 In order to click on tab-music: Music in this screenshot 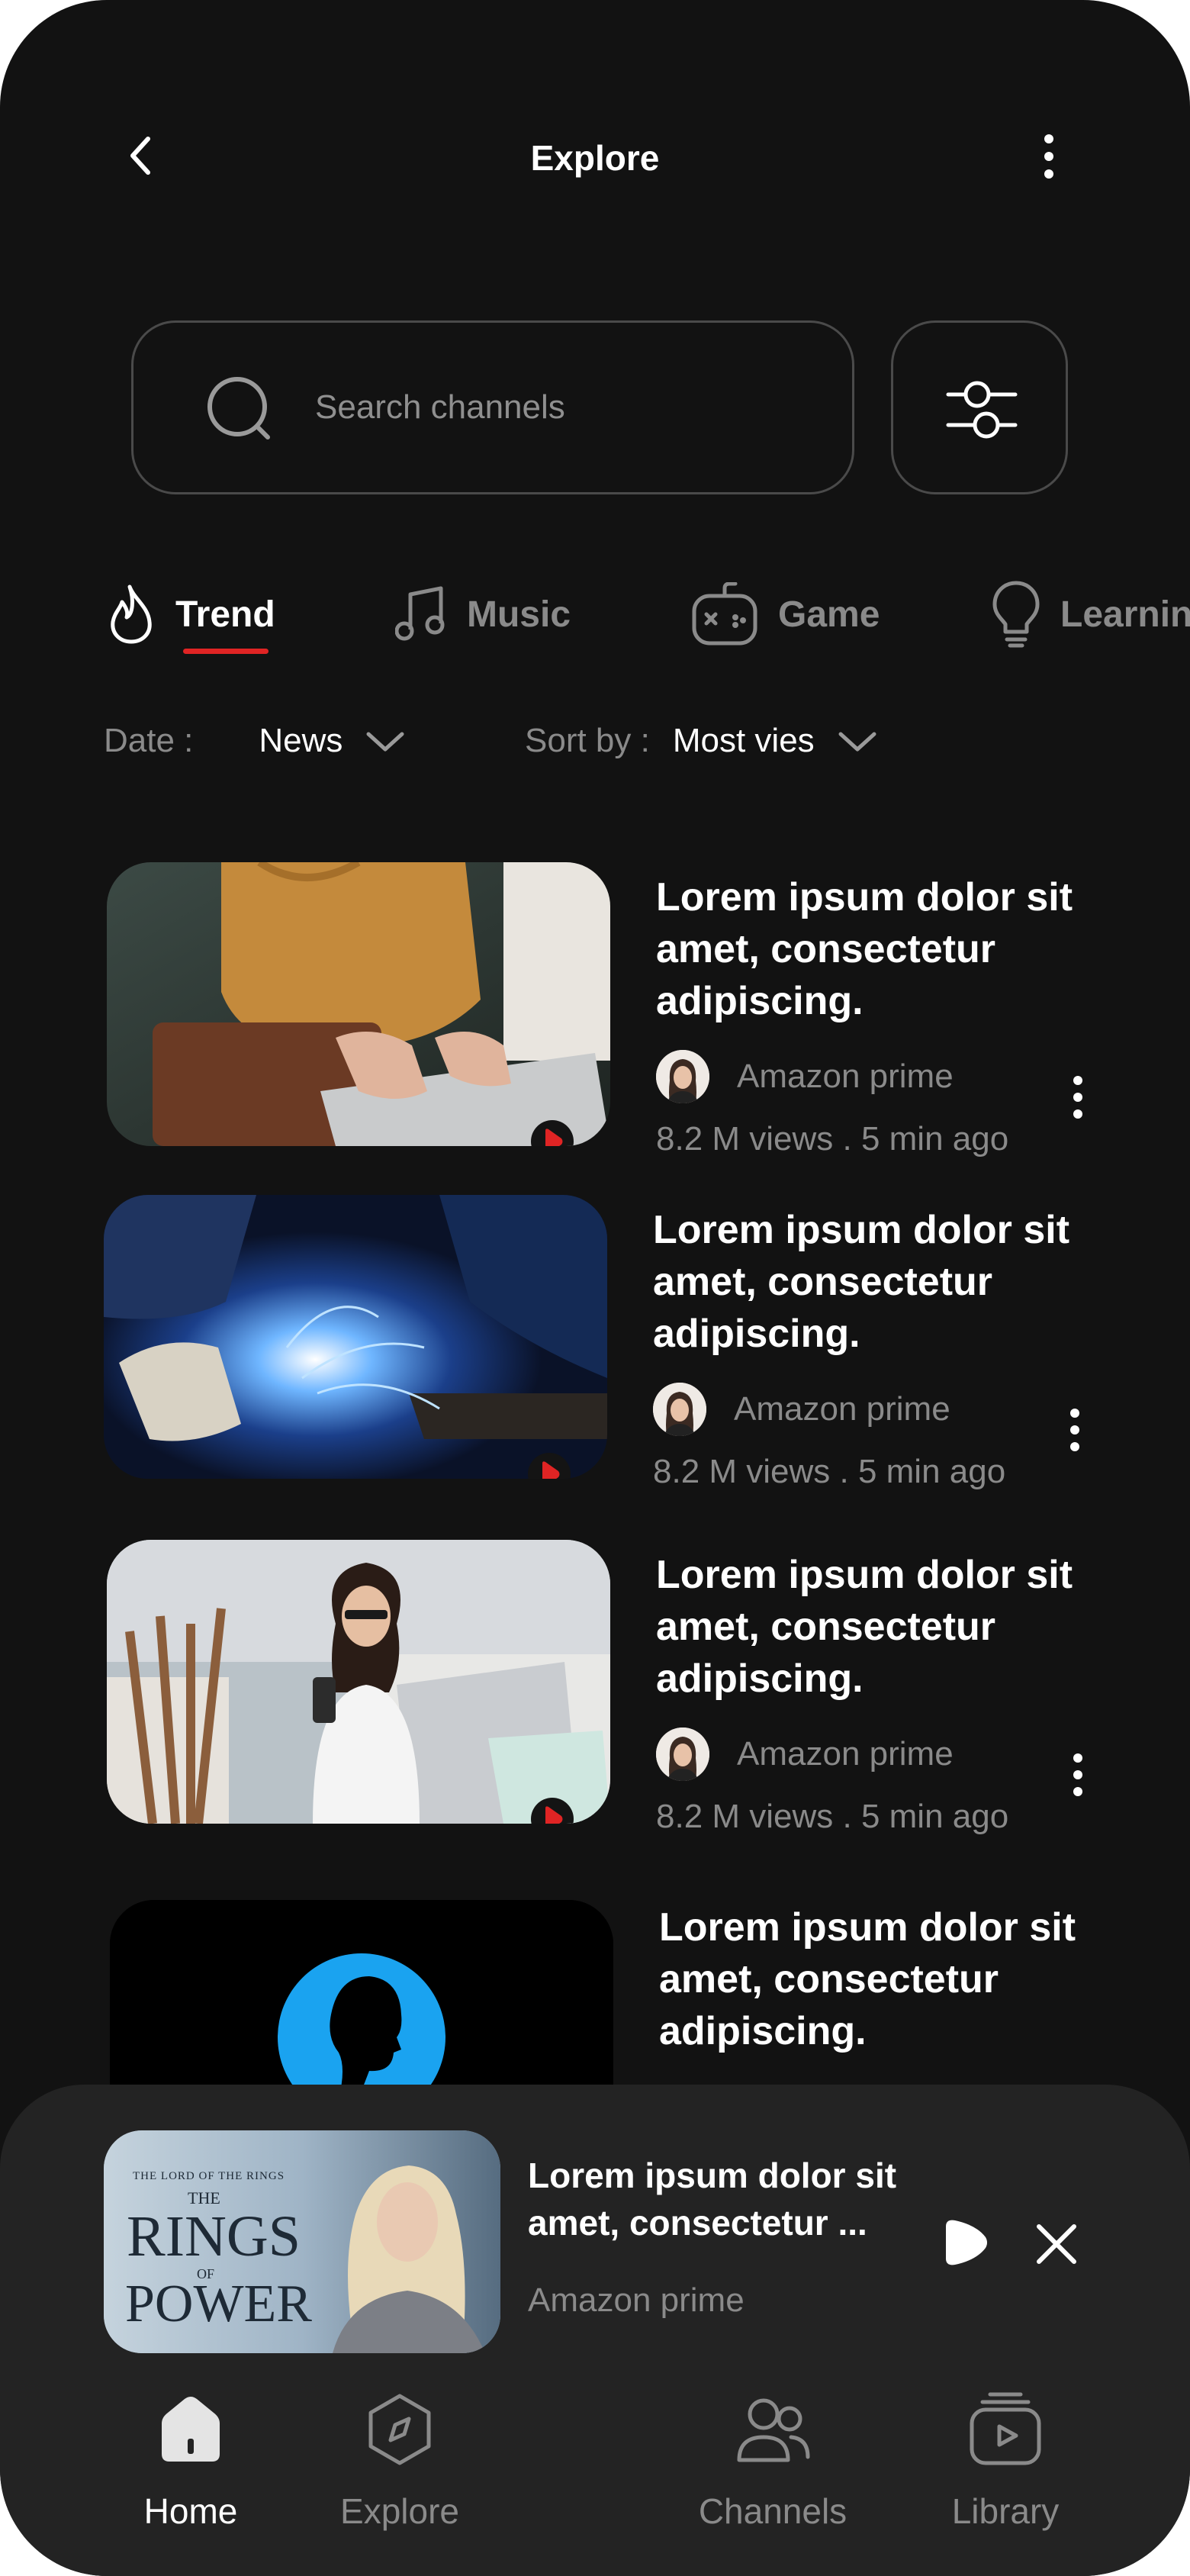, I will do `click(483, 614)`.